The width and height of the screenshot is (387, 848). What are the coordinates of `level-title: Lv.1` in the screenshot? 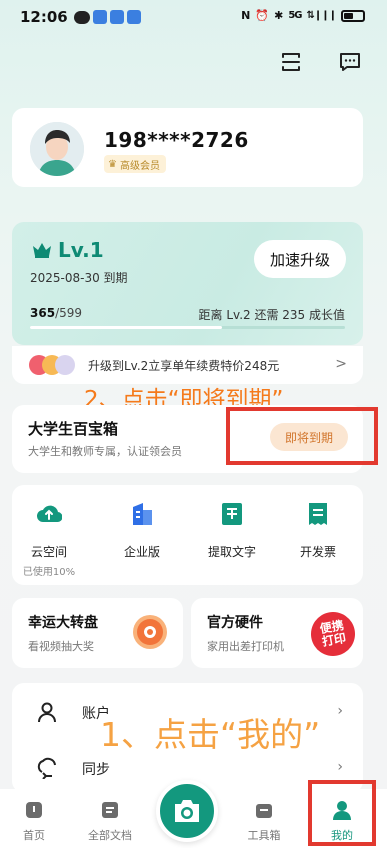 It's located at (68, 250).